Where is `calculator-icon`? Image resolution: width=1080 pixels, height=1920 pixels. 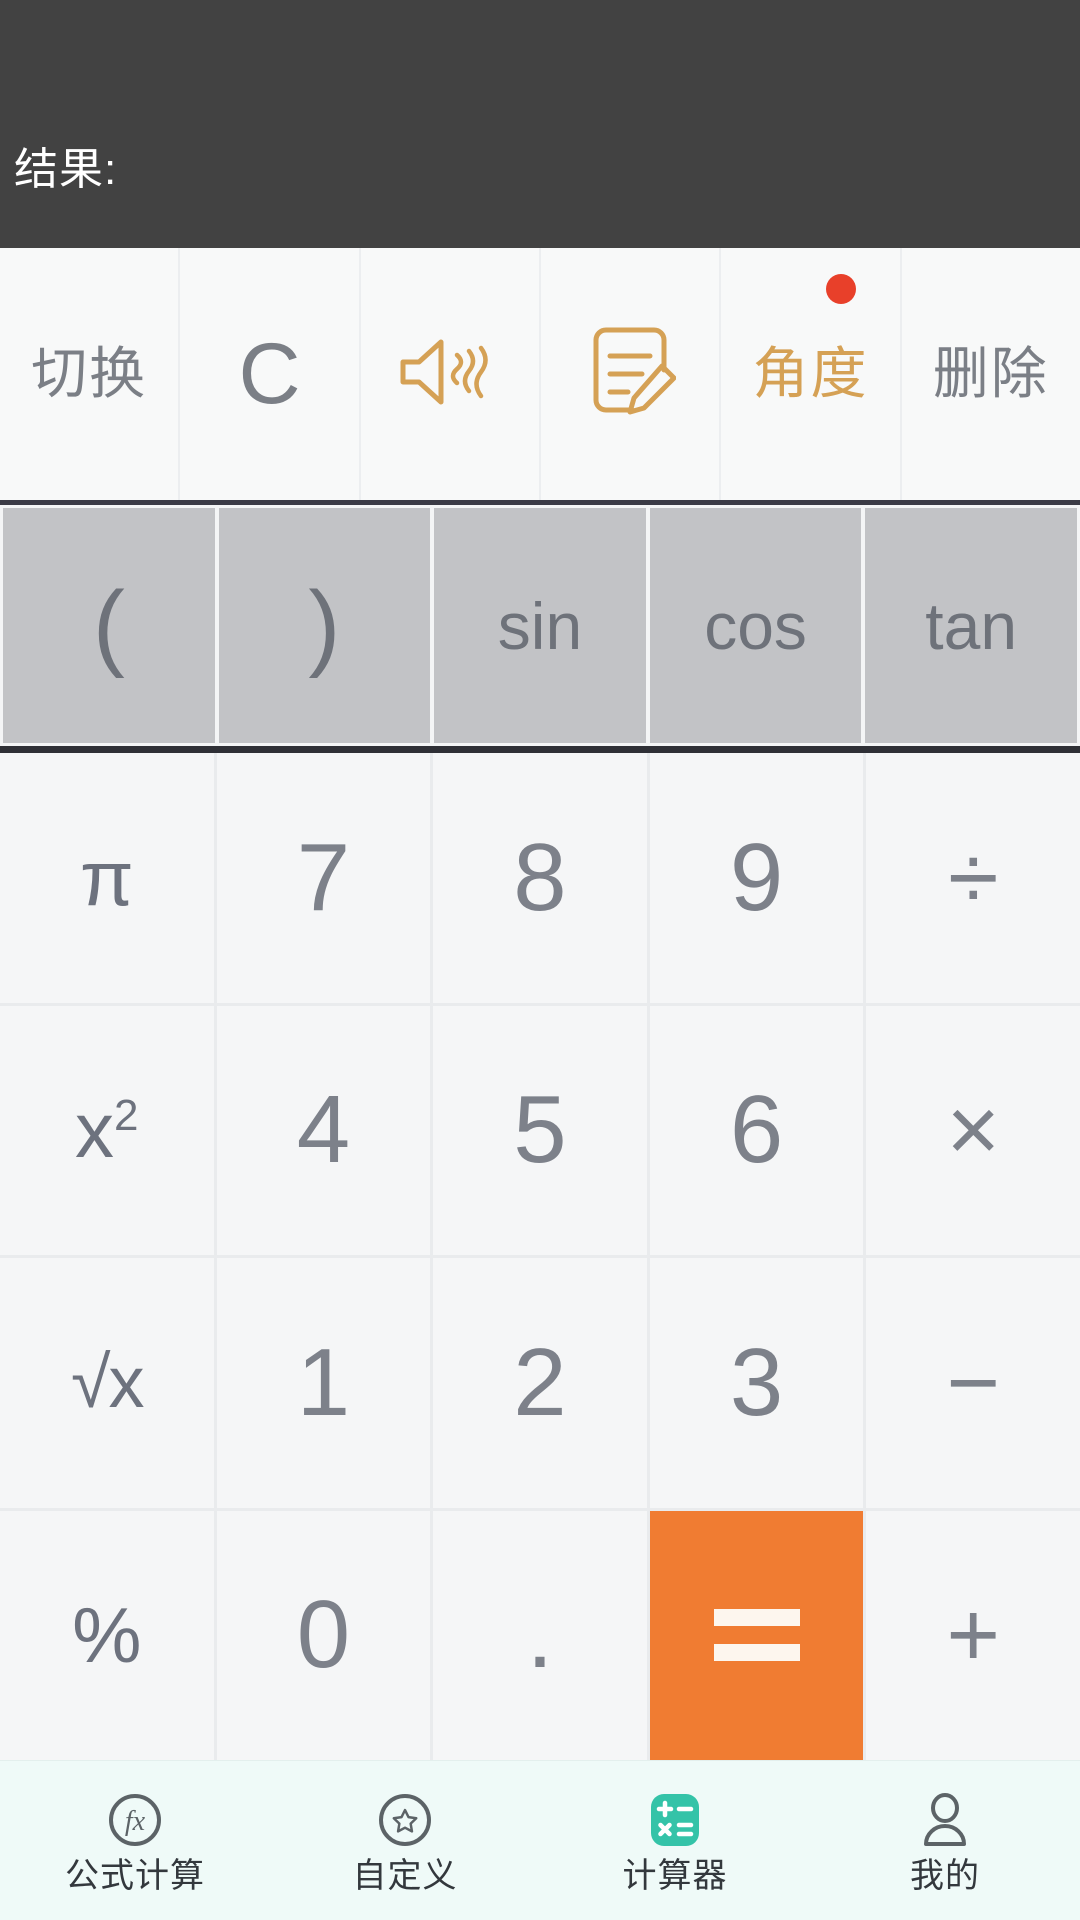 calculator-icon is located at coordinates (675, 1820).